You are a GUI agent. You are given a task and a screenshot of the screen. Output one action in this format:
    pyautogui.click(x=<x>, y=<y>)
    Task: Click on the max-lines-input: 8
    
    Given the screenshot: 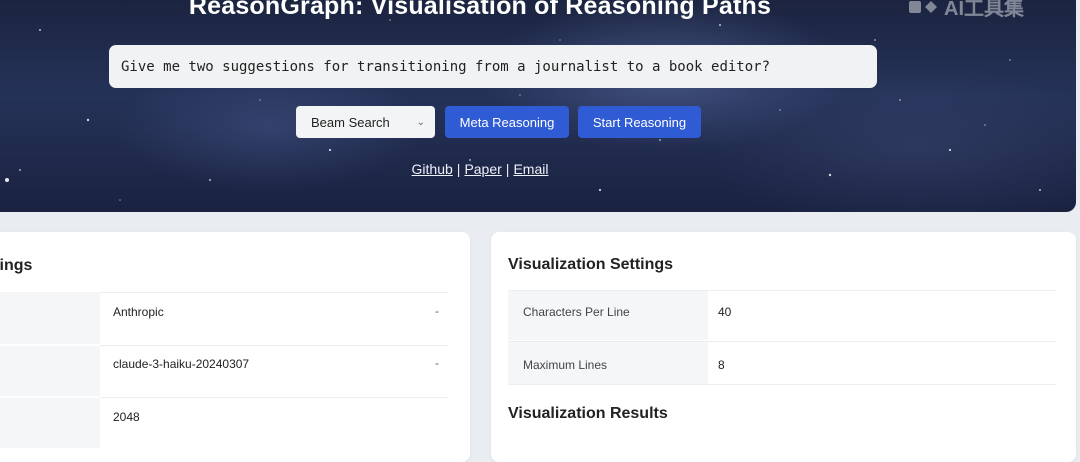 What is the action you would take?
    pyautogui.click(x=721, y=365)
    